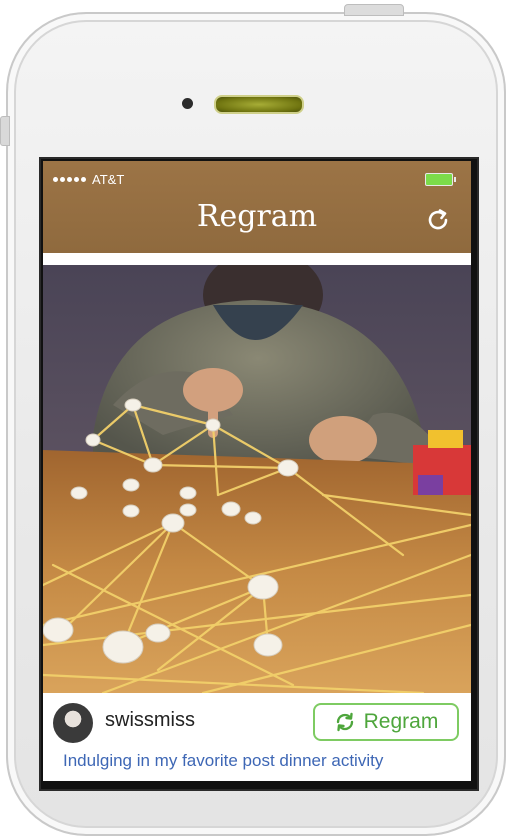 The image size is (507, 836). What do you see at coordinates (88, 179) in the screenshot?
I see `status-bar: AT&T` at bounding box center [88, 179].